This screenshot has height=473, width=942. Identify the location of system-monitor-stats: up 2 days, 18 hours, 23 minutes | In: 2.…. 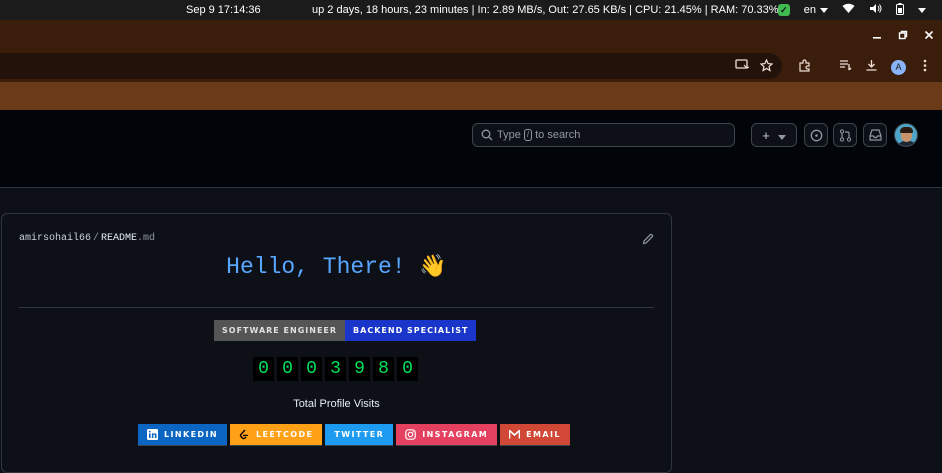
(545, 10).